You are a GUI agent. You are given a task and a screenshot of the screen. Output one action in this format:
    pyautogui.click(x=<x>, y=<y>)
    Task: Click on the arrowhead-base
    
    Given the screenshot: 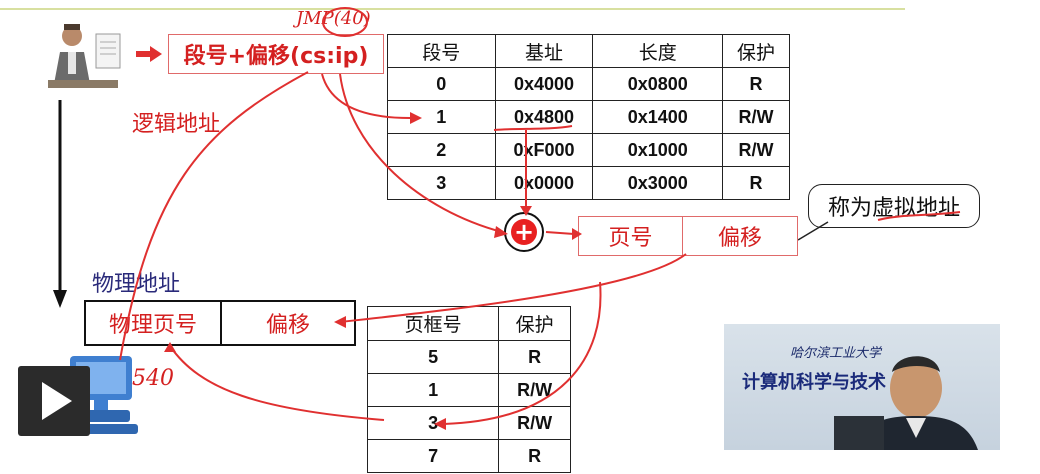 What is the action you would take?
    pyautogui.click(x=526, y=211)
    